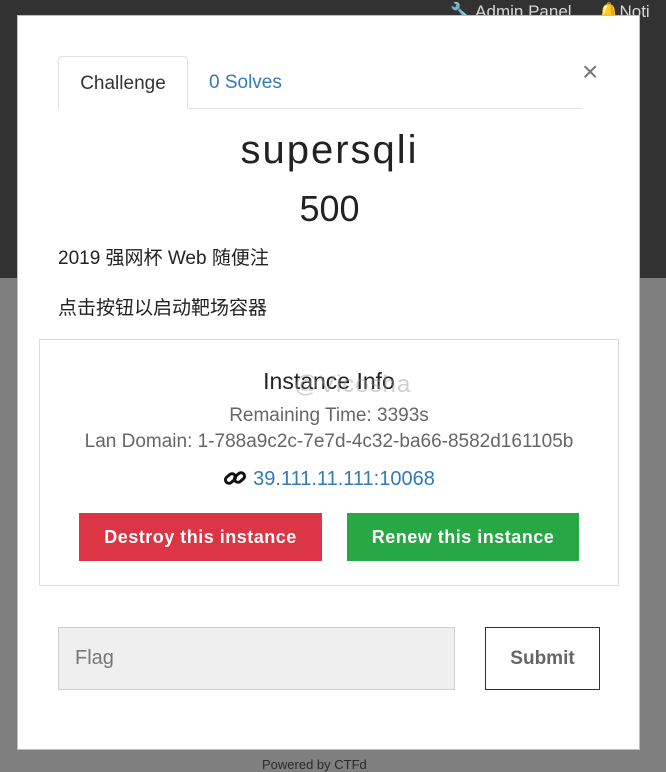 The width and height of the screenshot is (666, 772). Describe the element at coordinates (329, 208) in the screenshot. I see `challenge-points: 500` at that location.